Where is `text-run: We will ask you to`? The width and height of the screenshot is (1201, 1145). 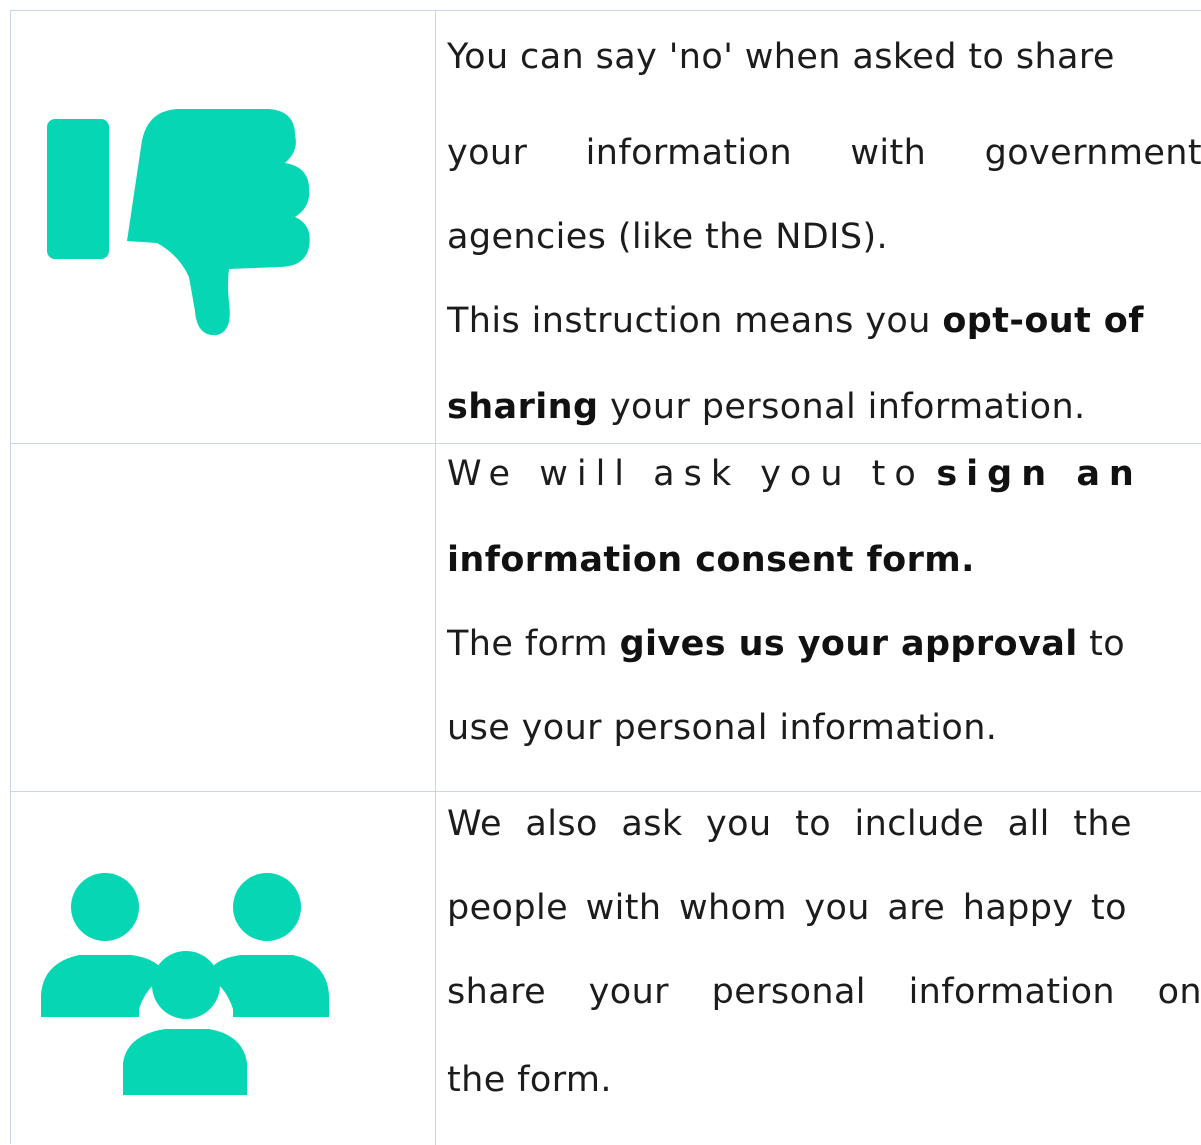 text-run: We will ask you to is located at coordinates (686, 474).